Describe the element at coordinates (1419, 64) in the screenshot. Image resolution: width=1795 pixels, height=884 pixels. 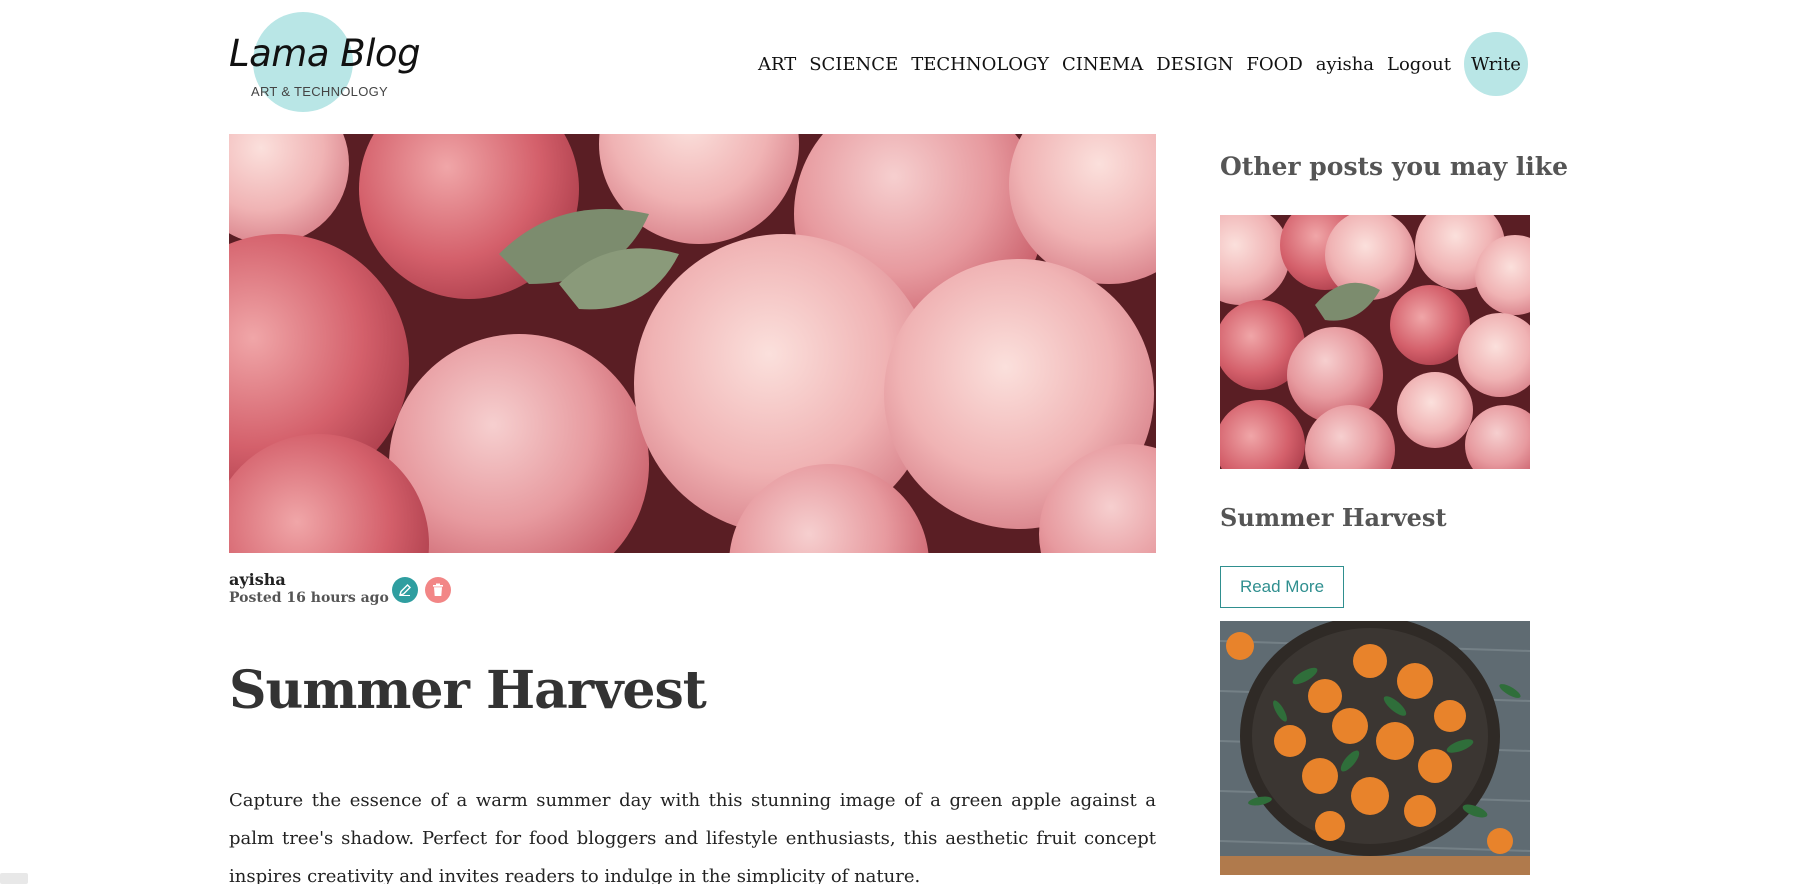
I see `logout-link: Logout` at that location.